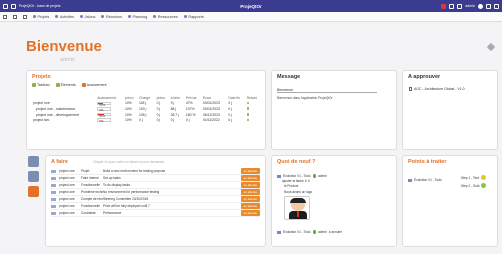 The height and width of the screenshot is (254, 502). Describe the element at coordinates (424, 77) in the screenshot. I see `approve-title: A approuver` at that location.